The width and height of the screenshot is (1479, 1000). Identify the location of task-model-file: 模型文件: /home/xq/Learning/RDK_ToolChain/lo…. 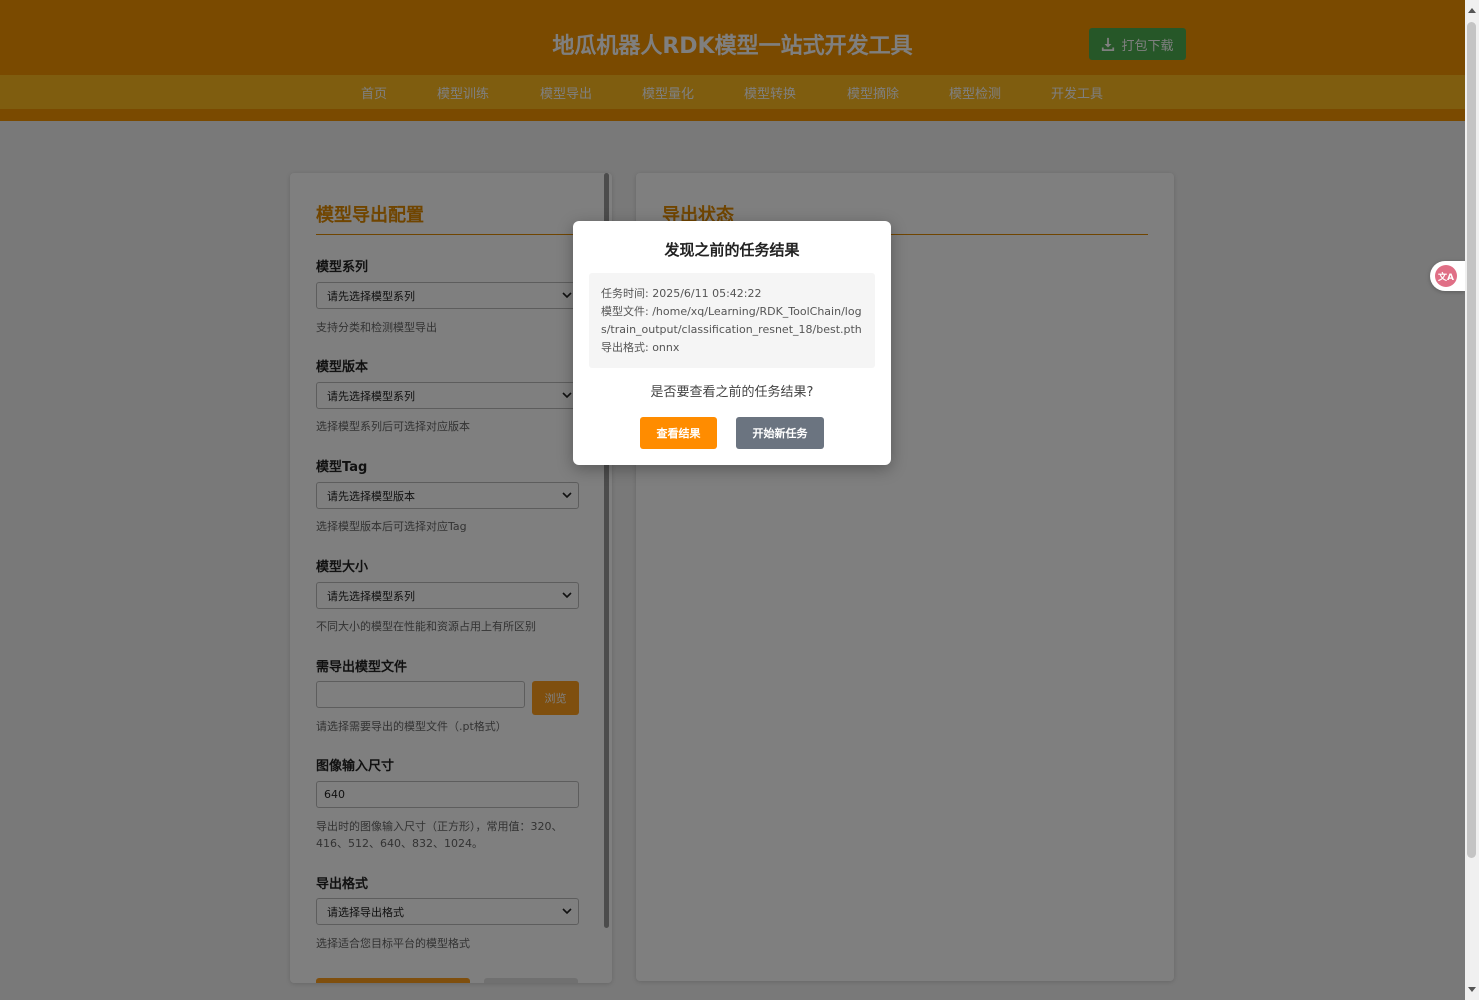
(731, 320).